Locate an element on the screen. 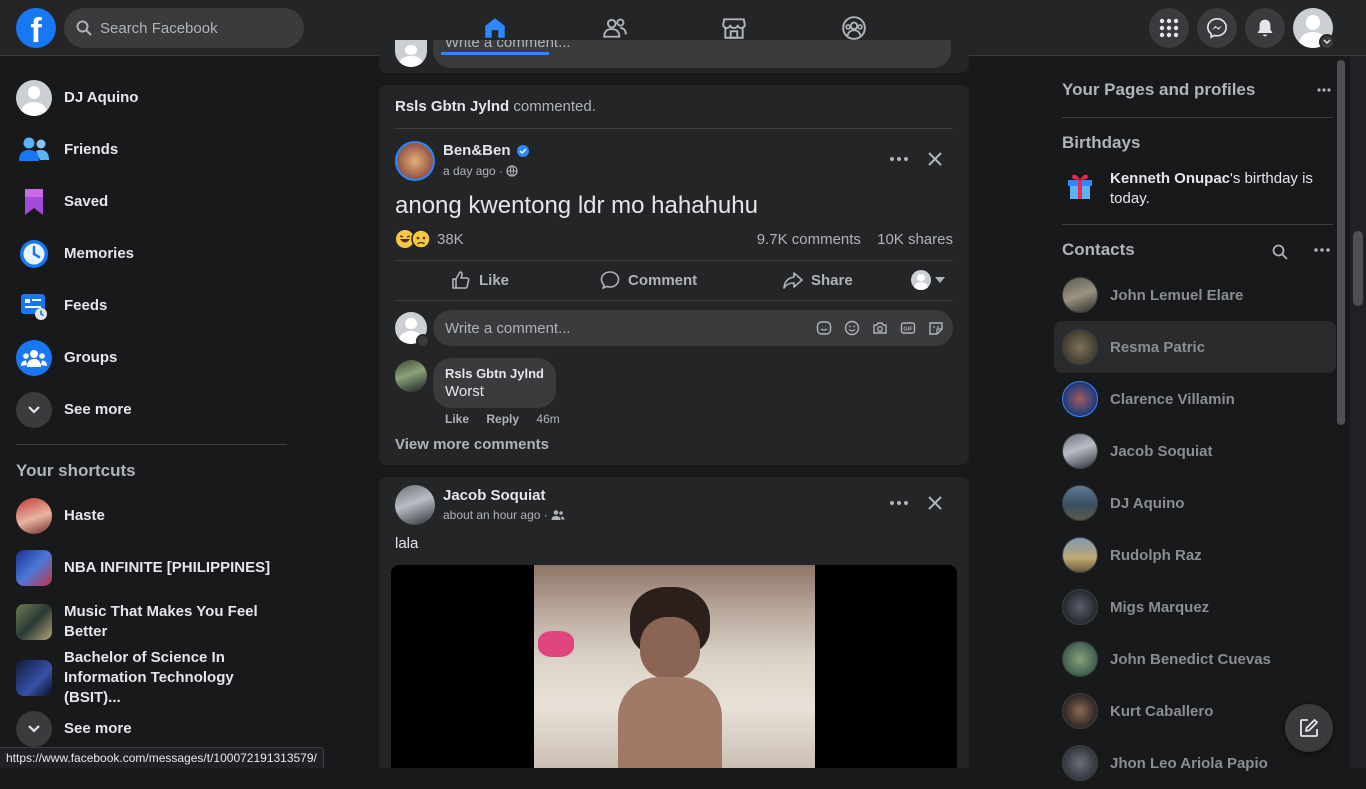 This screenshot has height=789, width=1366. share-button: Share is located at coordinates (818, 280).